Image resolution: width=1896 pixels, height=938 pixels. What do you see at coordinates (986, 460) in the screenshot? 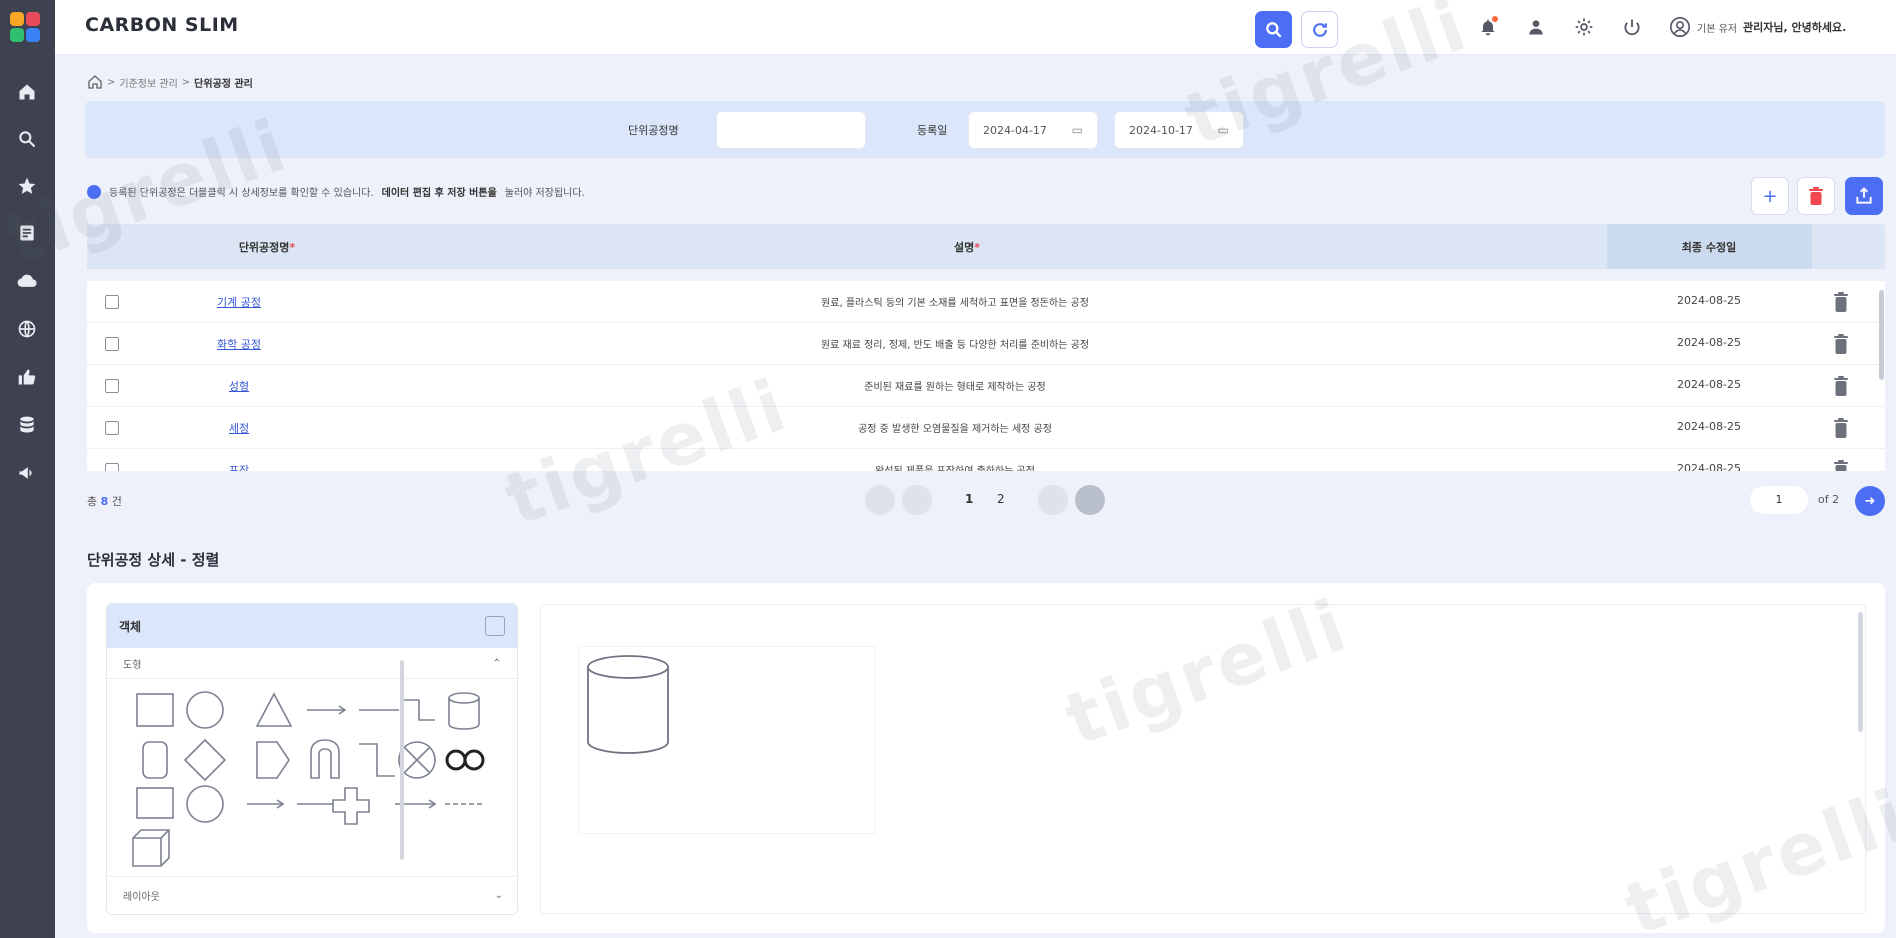
I see `table-row: 포장 완성된 제품을 포장하여 출하하는 공정 2024-08-25` at bounding box center [986, 460].